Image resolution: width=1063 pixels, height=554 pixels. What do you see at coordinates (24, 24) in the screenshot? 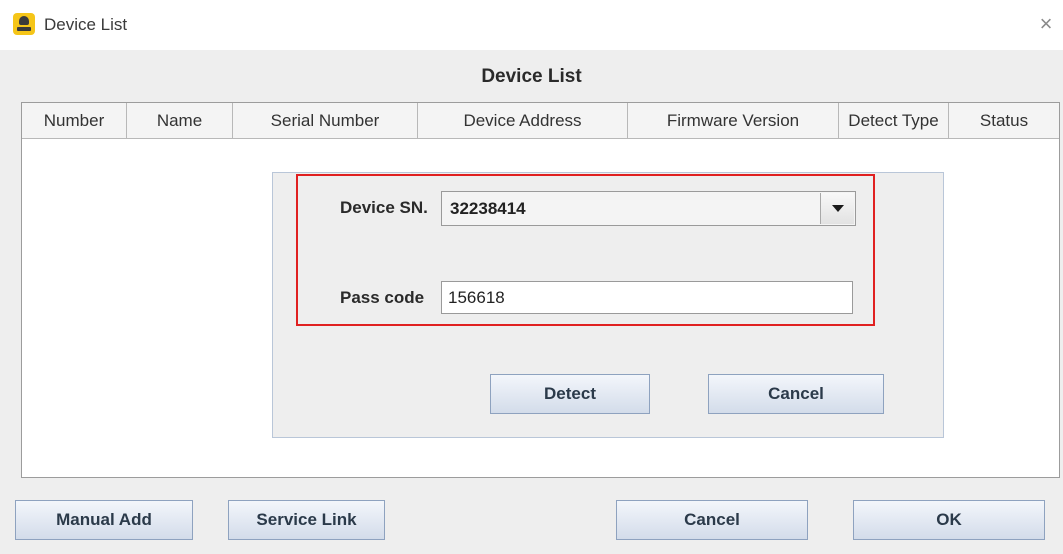
I see `app-logo-icon` at bounding box center [24, 24].